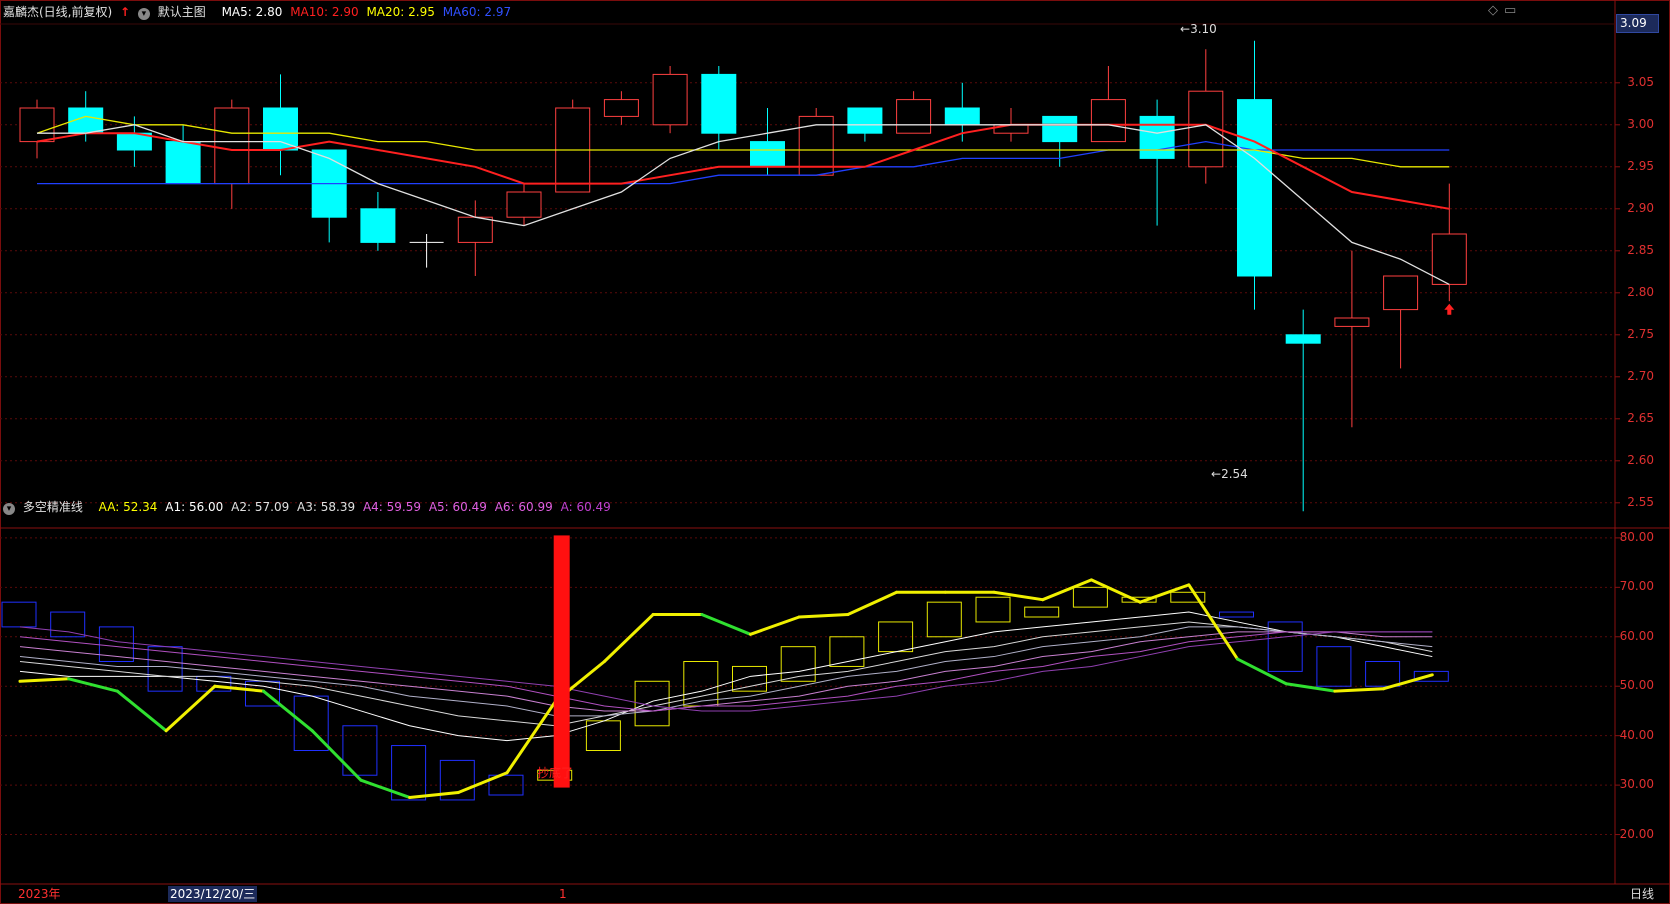 Image resolution: width=1670 pixels, height=904 pixels. What do you see at coordinates (1636, 685) in the screenshot?
I see `indicator-tick-label: 50.00` at bounding box center [1636, 685].